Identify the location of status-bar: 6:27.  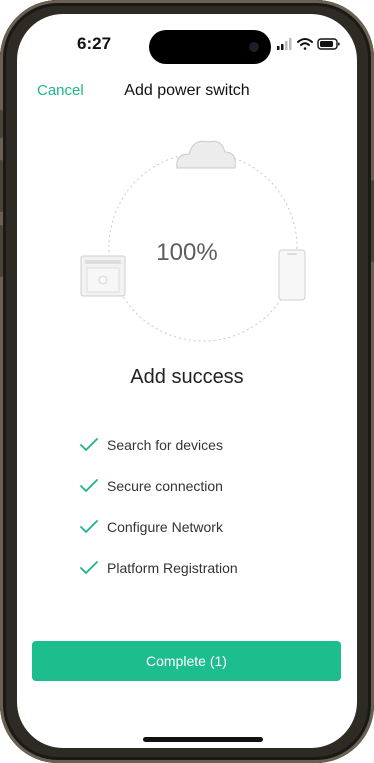
(187, 39).